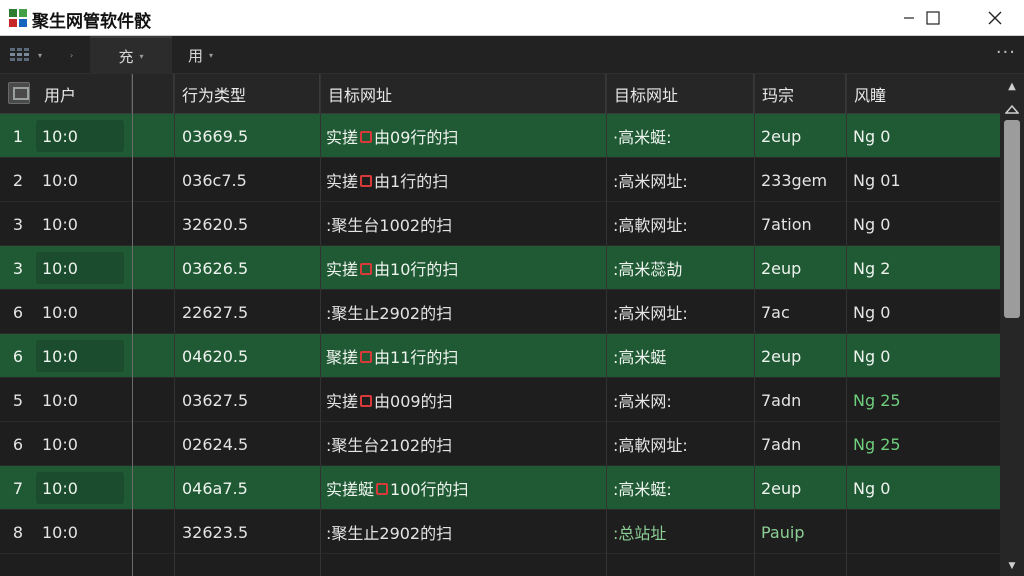 This screenshot has width=1024, height=576. What do you see at coordinates (1006, 52) in the screenshot?
I see `more-options-button: ···` at bounding box center [1006, 52].